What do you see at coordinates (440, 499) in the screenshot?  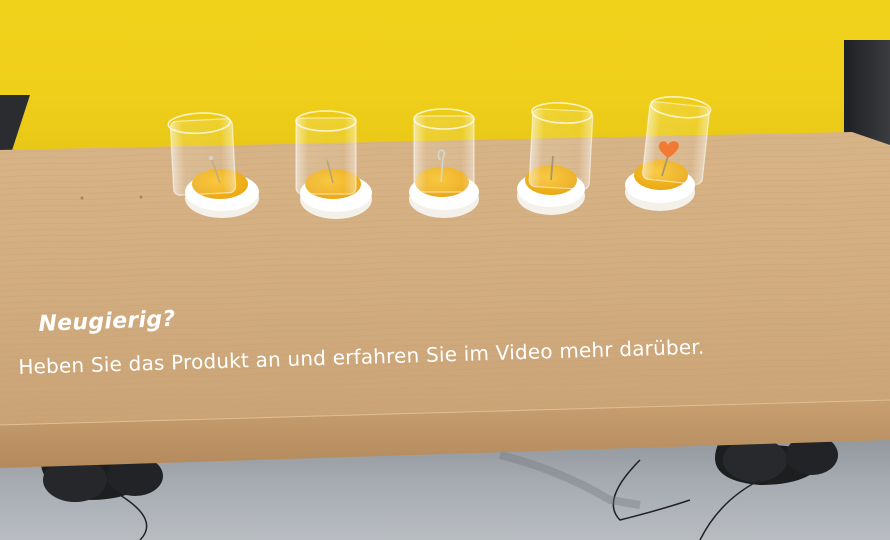 I see `headphone-cable` at bounding box center [440, 499].